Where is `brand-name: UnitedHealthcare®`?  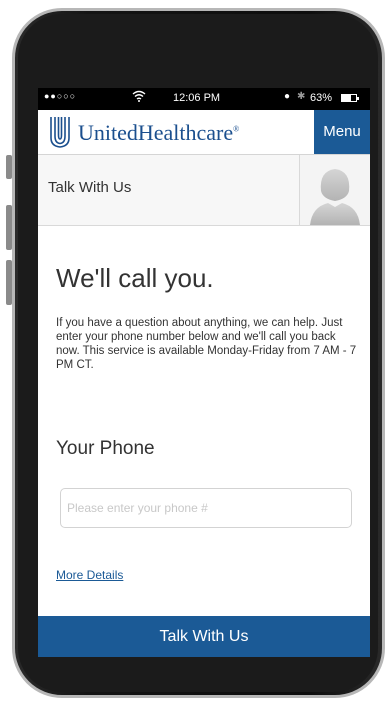 brand-name: UnitedHealthcare® is located at coordinates (159, 132).